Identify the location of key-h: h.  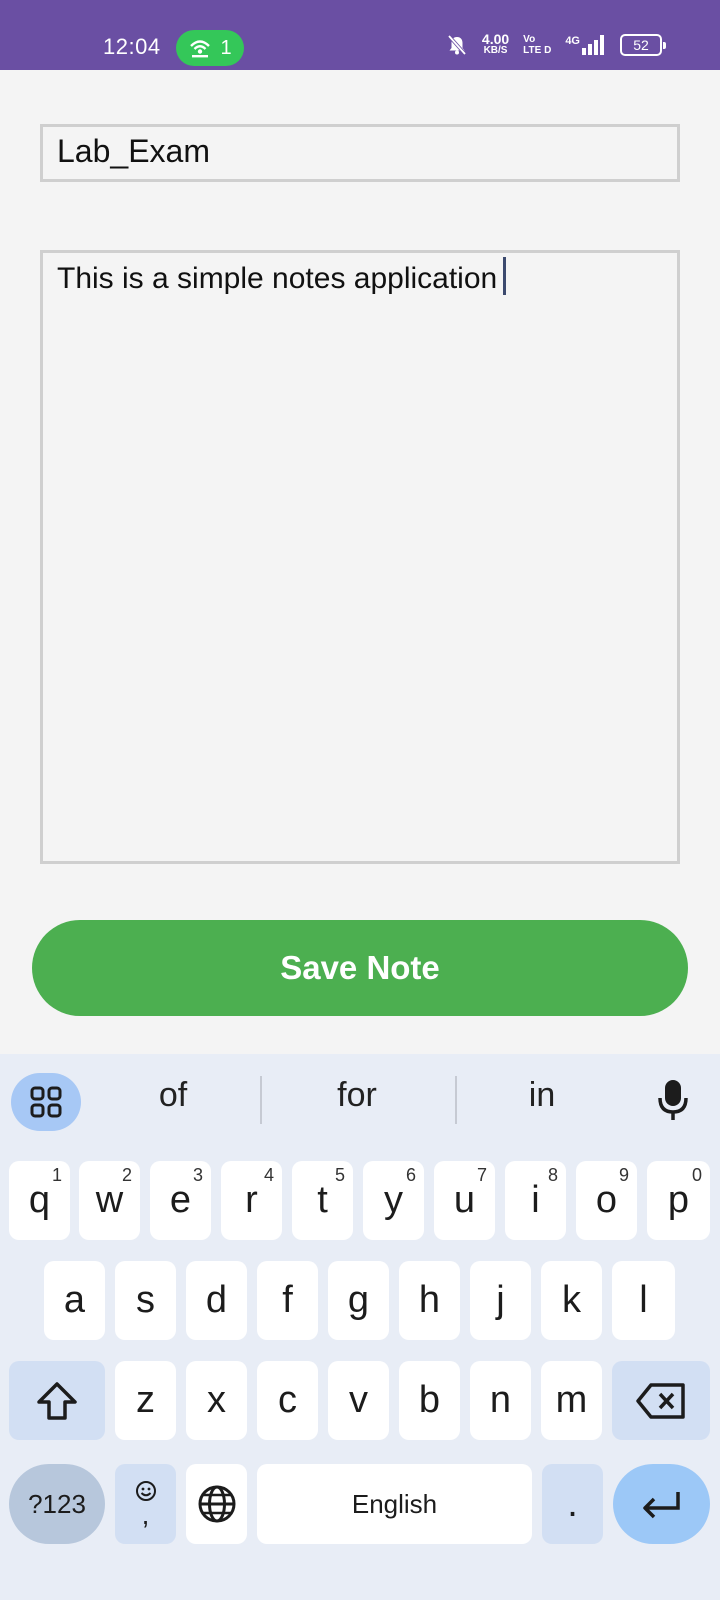
(429, 1300).